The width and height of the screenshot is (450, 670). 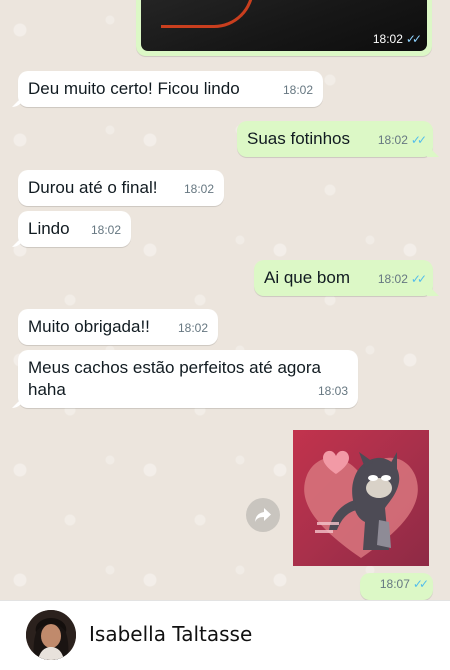 I want to click on message-bubble-incoming: Lindo 18:02, so click(x=74, y=229).